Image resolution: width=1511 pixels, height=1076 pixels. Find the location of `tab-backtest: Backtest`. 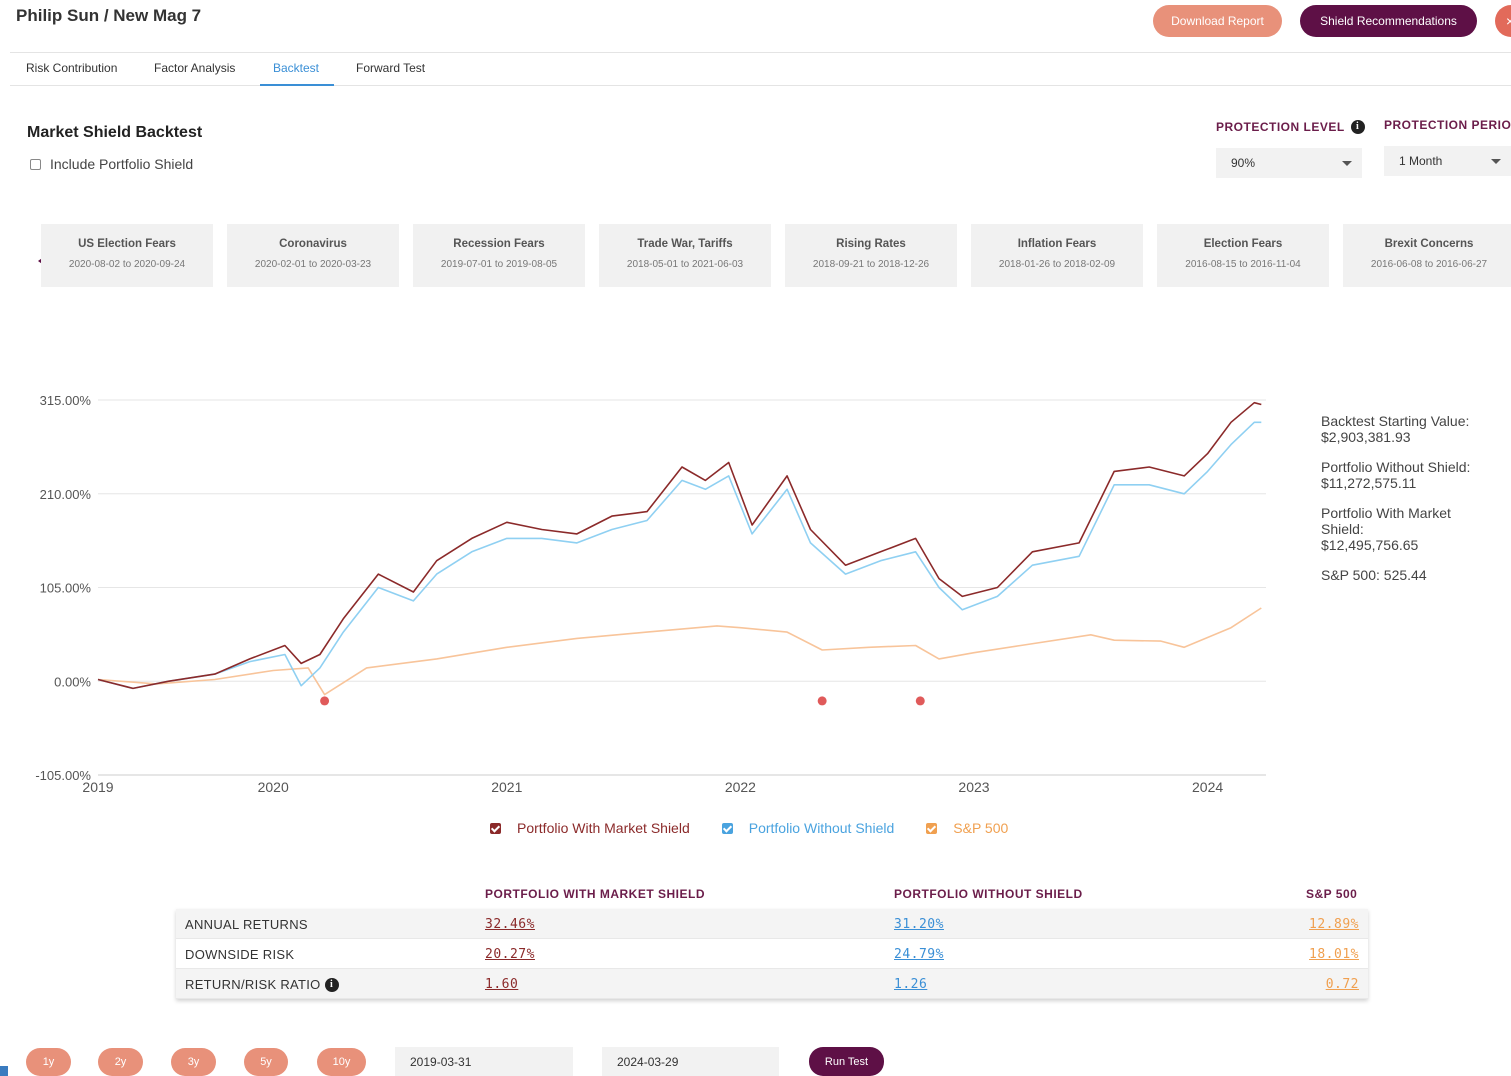

tab-backtest: Backtest is located at coordinates (296, 68).